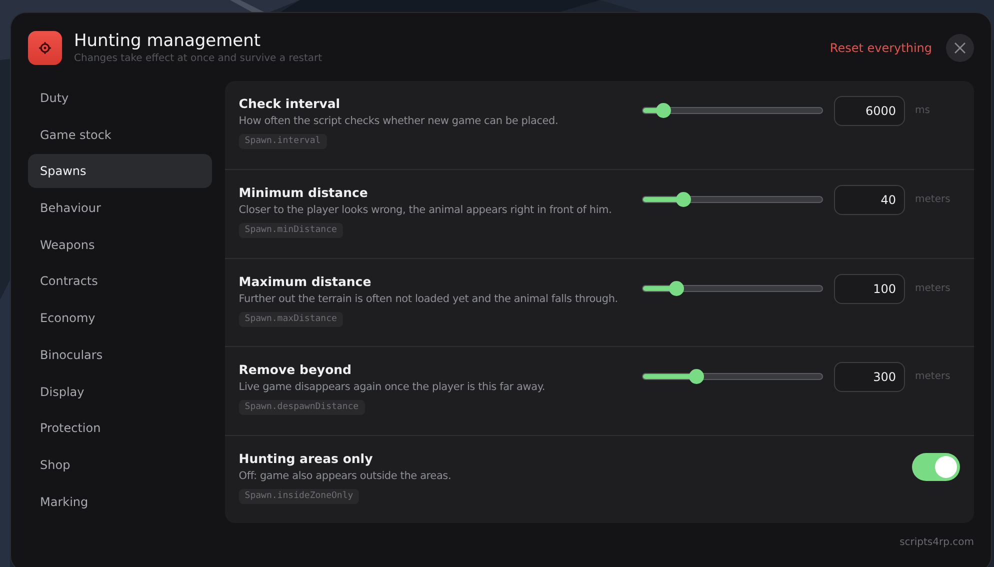 The image size is (994, 567). I want to click on window-title: Hunting management, so click(168, 41).